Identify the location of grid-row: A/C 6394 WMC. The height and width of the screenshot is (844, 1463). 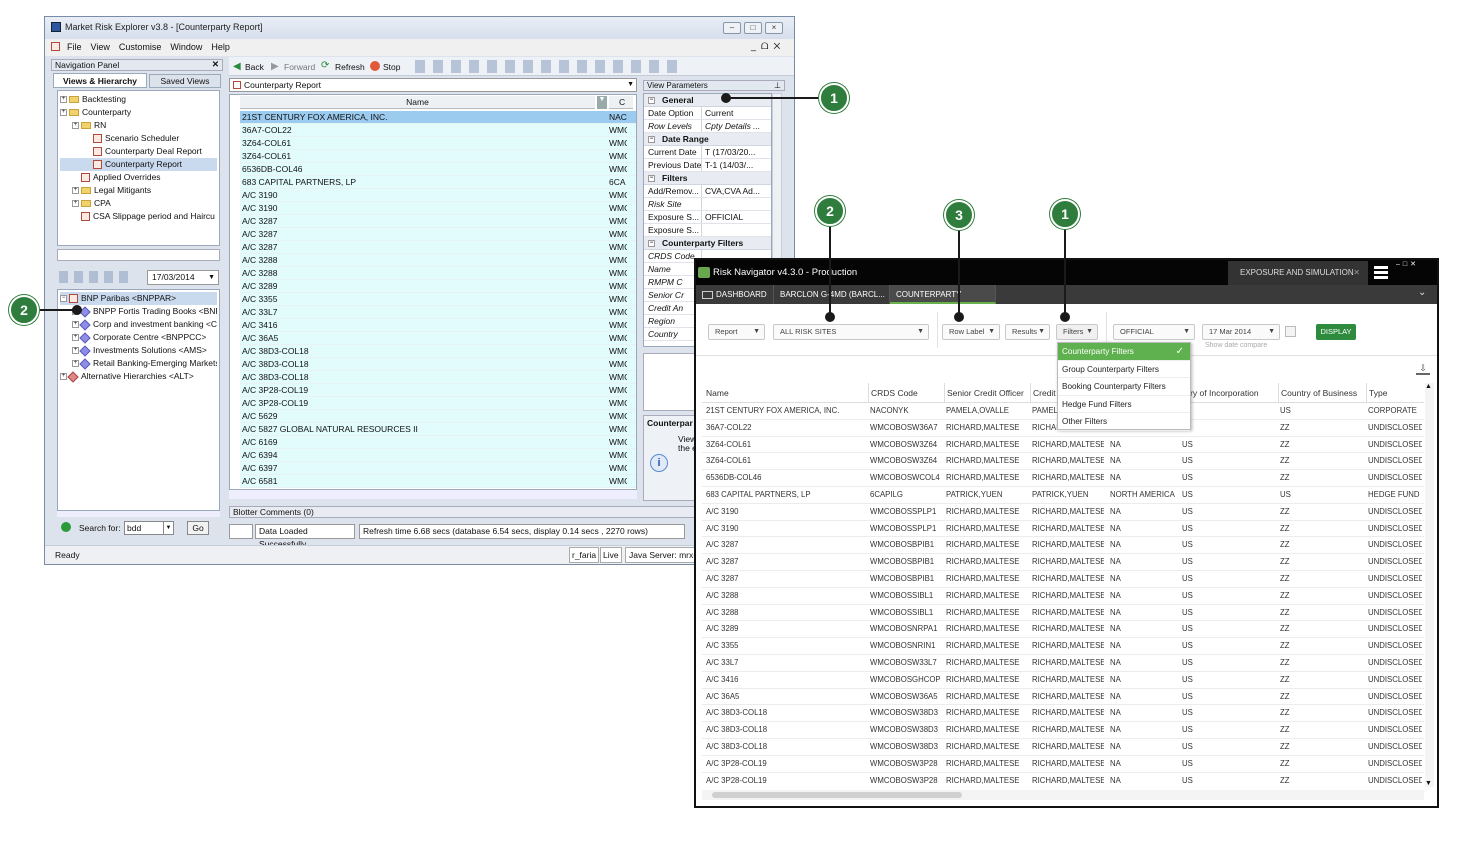
(438, 455).